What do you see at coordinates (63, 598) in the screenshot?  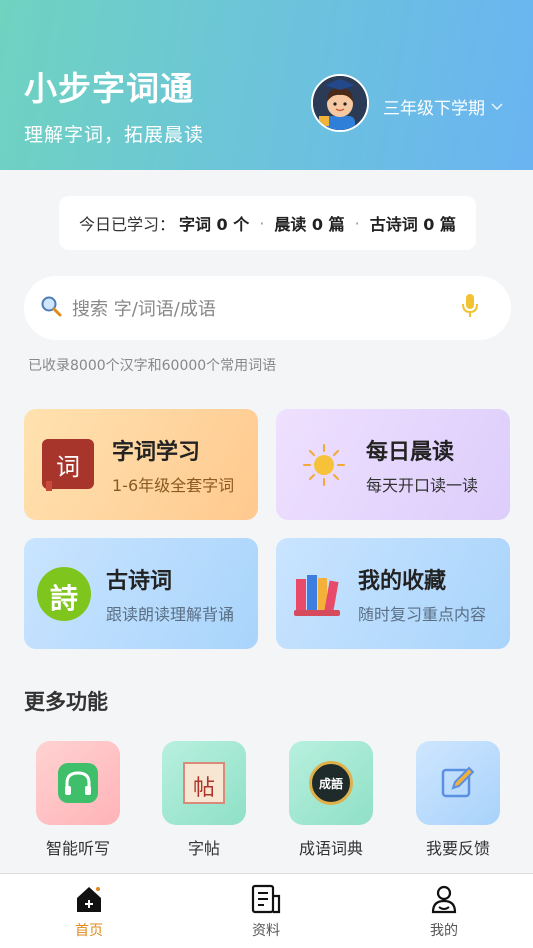 I see `poem-glyph: 詩` at bounding box center [63, 598].